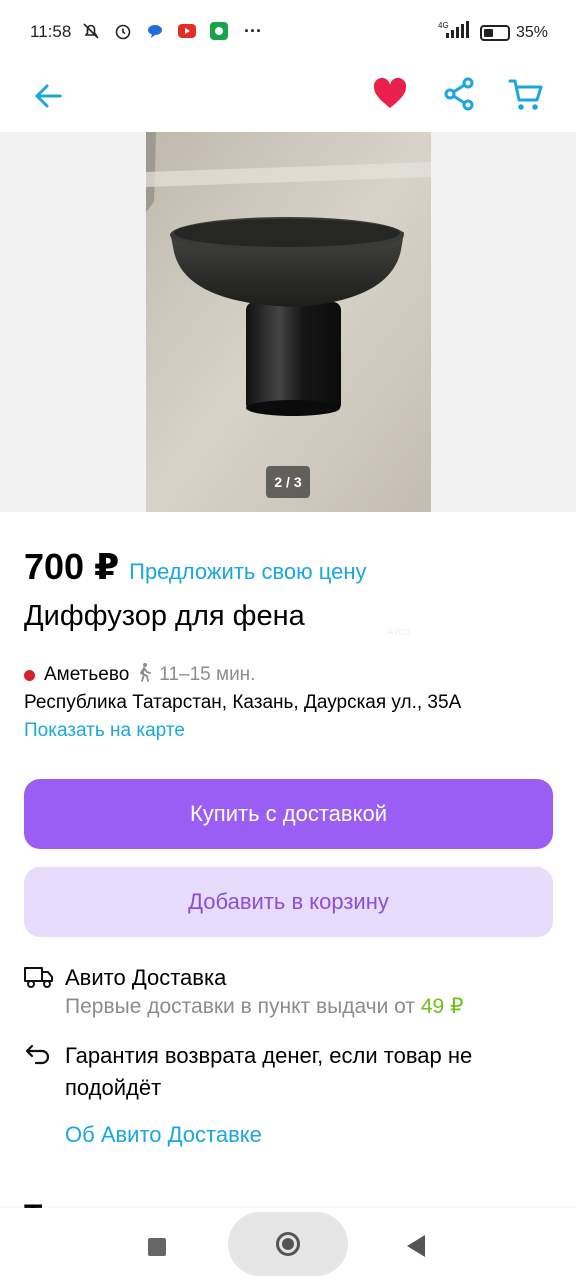 Image resolution: width=576 pixels, height=1280 pixels. What do you see at coordinates (513, 32) in the screenshot?
I see `battery-indicator: 35%` at bounding box center [513, 32].